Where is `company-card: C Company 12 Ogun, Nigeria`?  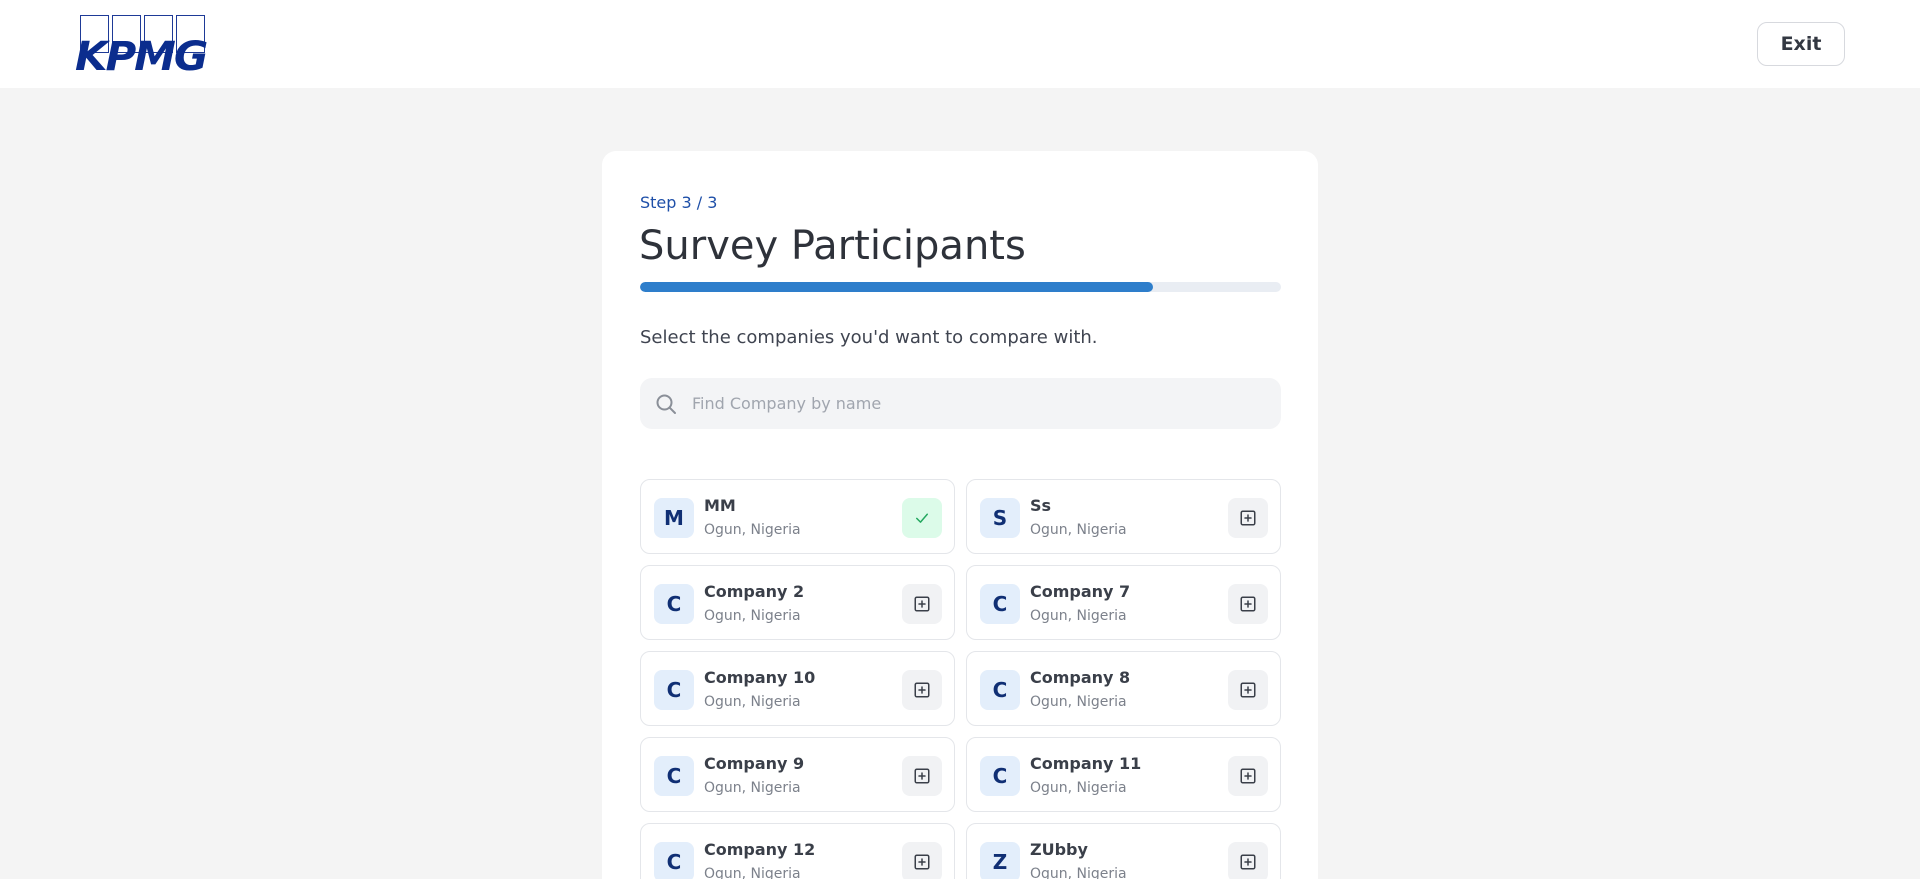
company-card: C Company 12 Ogun, Nigeria is located at coordinates (797, 851).